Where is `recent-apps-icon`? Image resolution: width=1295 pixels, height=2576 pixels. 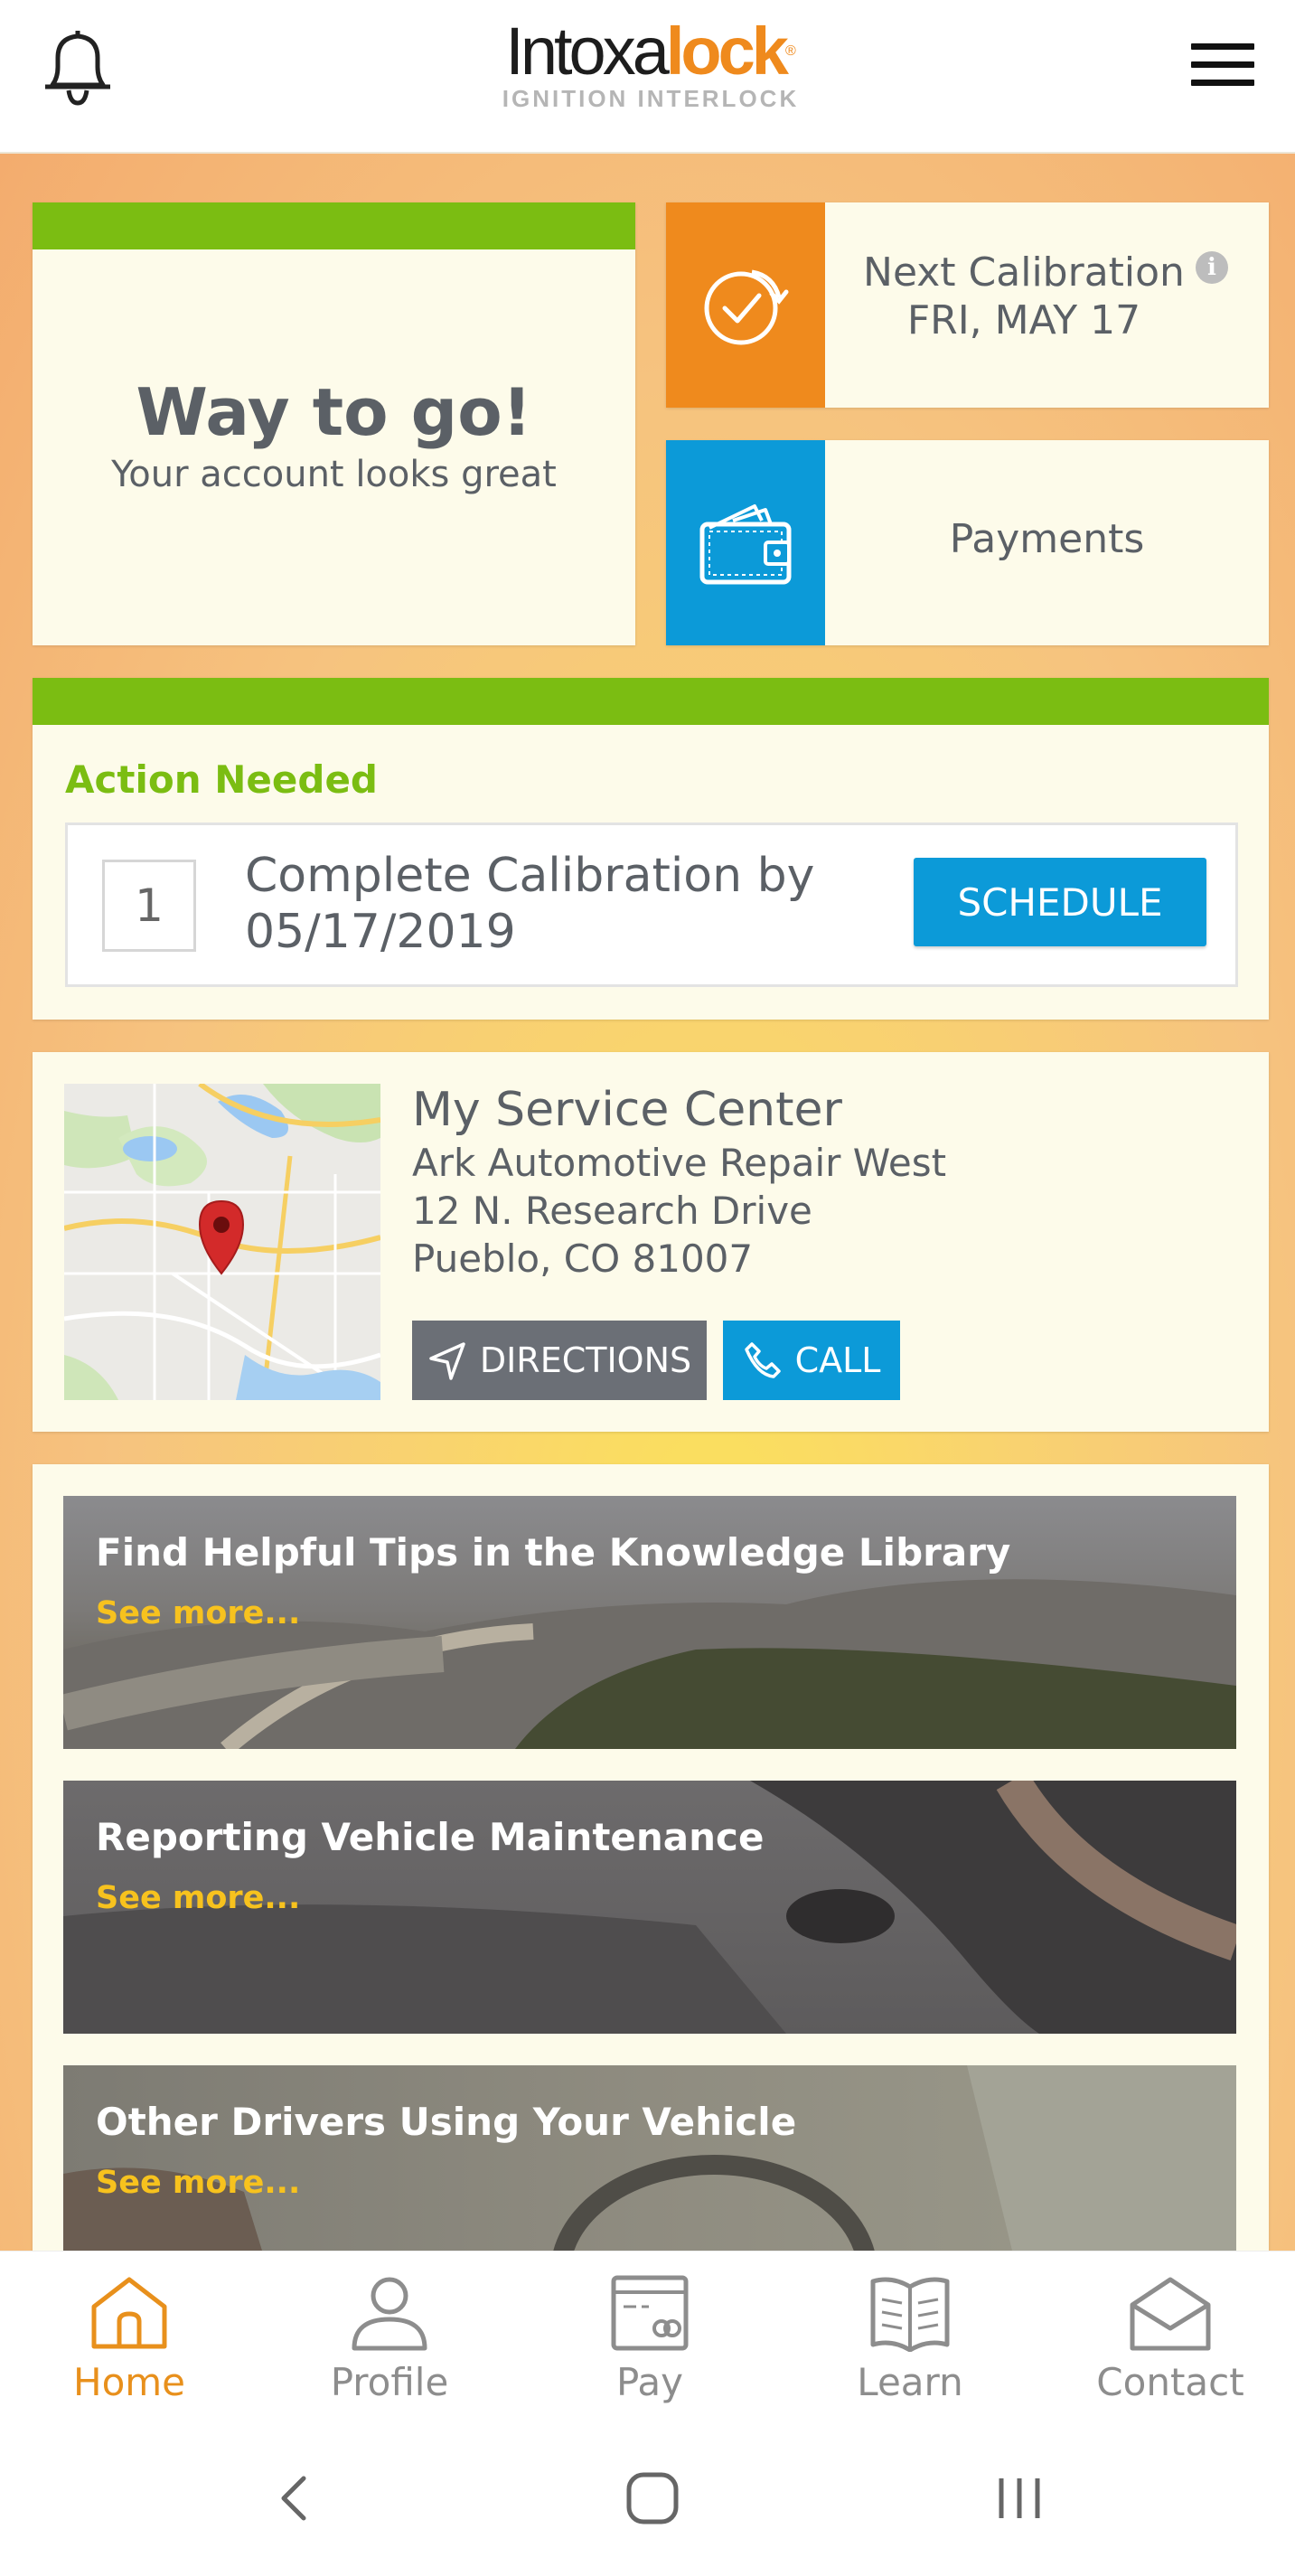 recent-apps-icon is located at coordinates (1019, 2498).